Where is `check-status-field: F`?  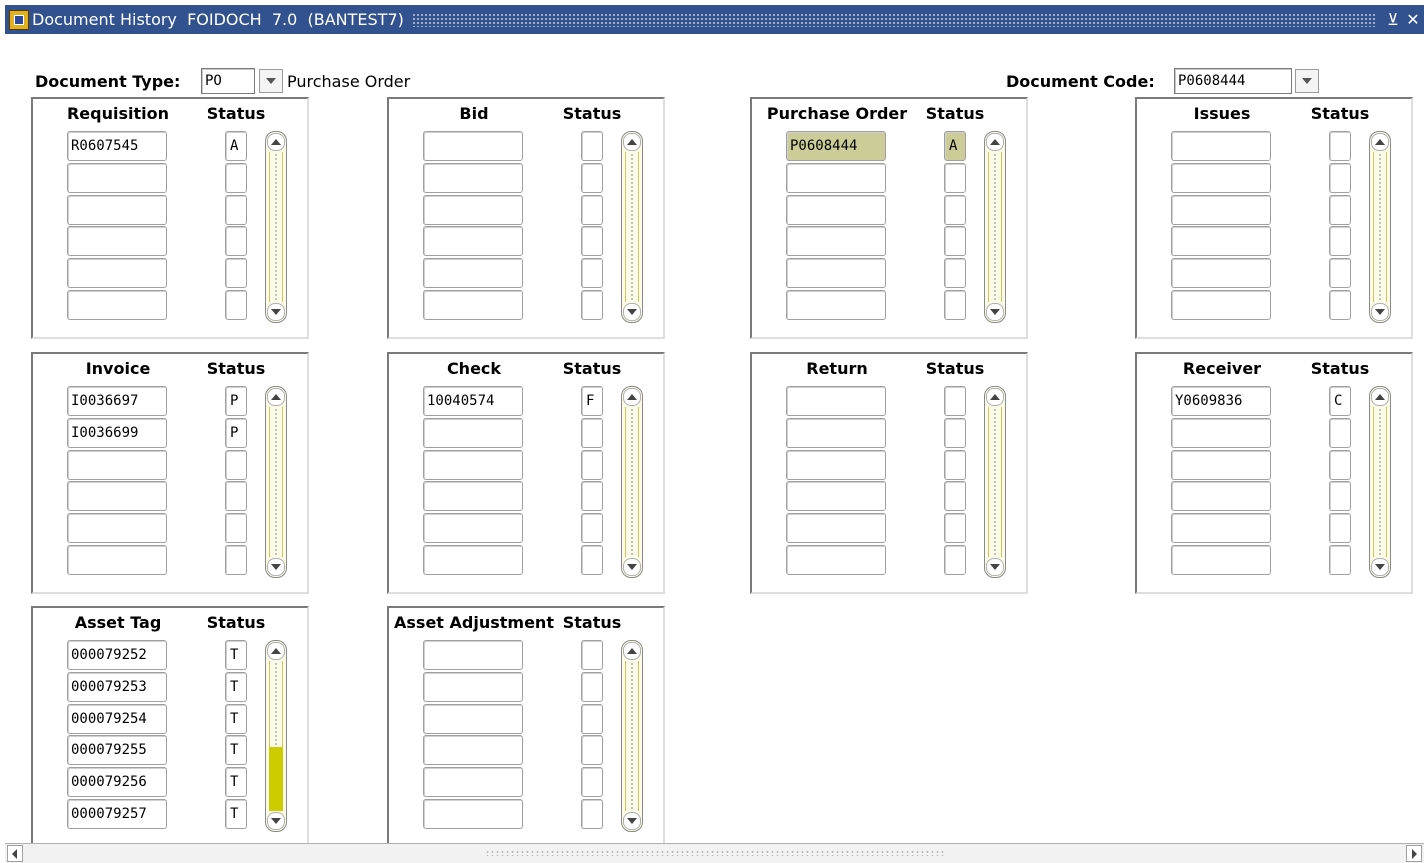 check-status-field: F is located at coordinates (592, 401).